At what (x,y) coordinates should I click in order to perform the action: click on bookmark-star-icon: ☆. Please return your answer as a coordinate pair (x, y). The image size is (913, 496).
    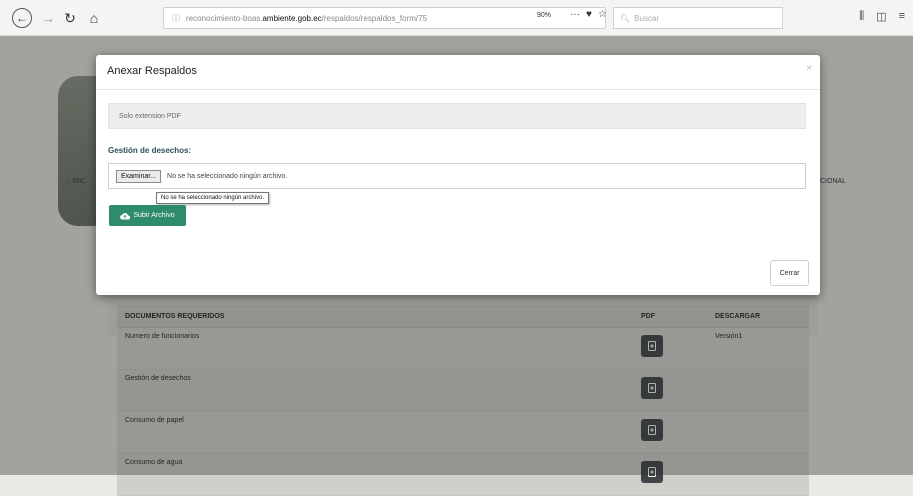
    Looking at the image, I should click on (602, 14).